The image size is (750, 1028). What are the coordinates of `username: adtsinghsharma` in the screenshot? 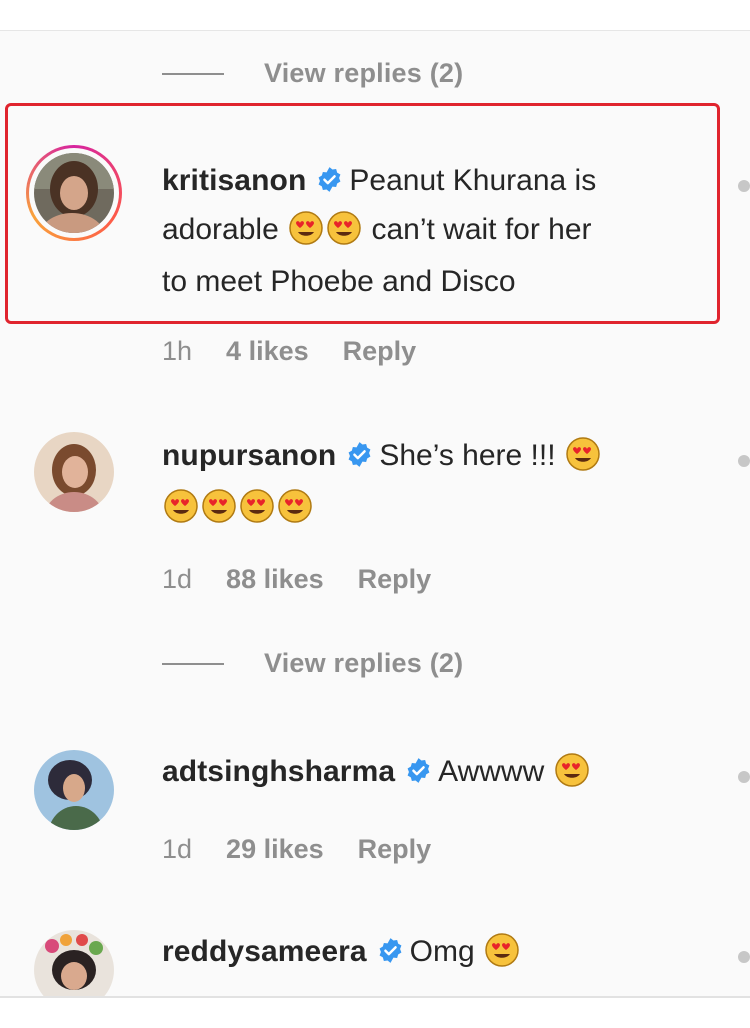 It's located at (278, 771).